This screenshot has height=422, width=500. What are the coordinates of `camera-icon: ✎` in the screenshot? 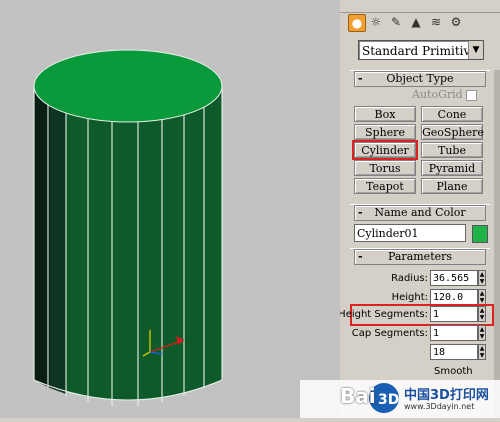 It's located at (396, 22).